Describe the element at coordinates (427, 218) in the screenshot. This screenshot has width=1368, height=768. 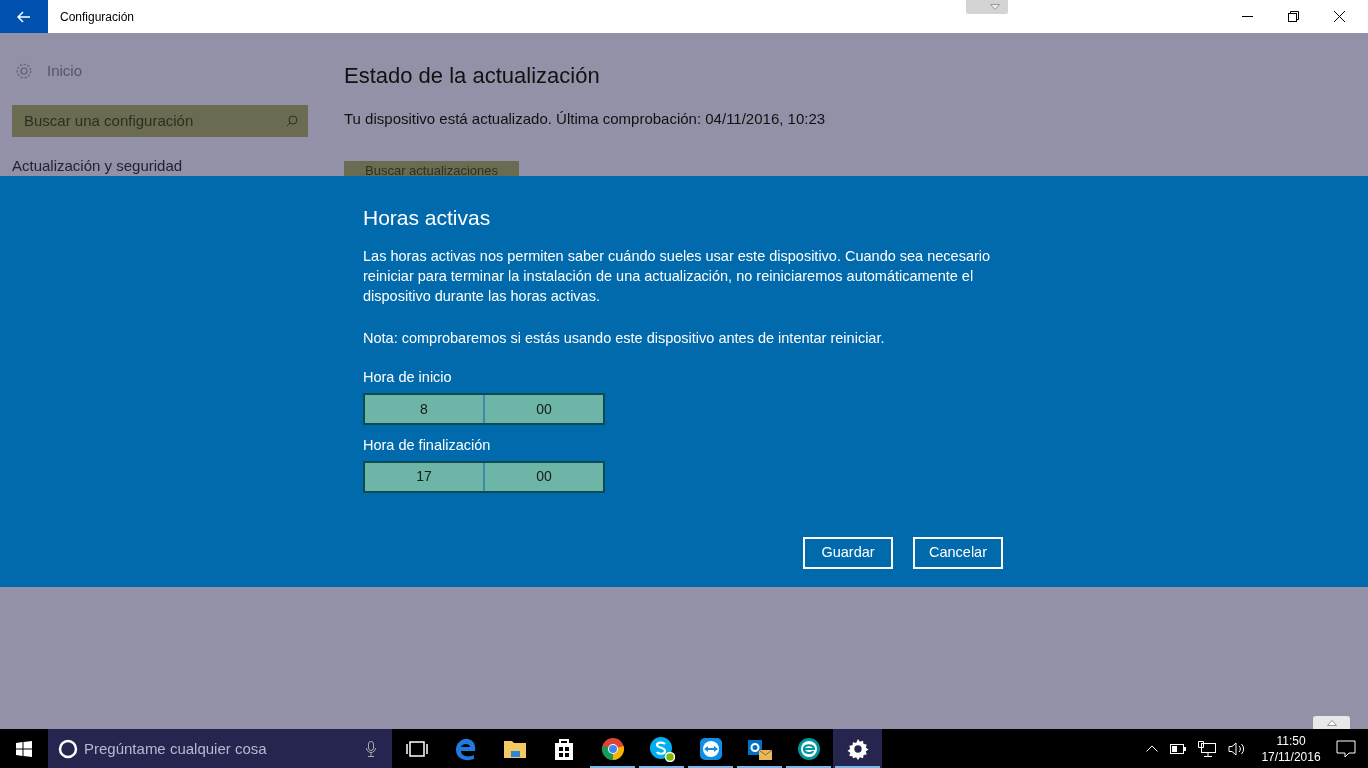
I see `dialog-title: Horas activas` at that location.